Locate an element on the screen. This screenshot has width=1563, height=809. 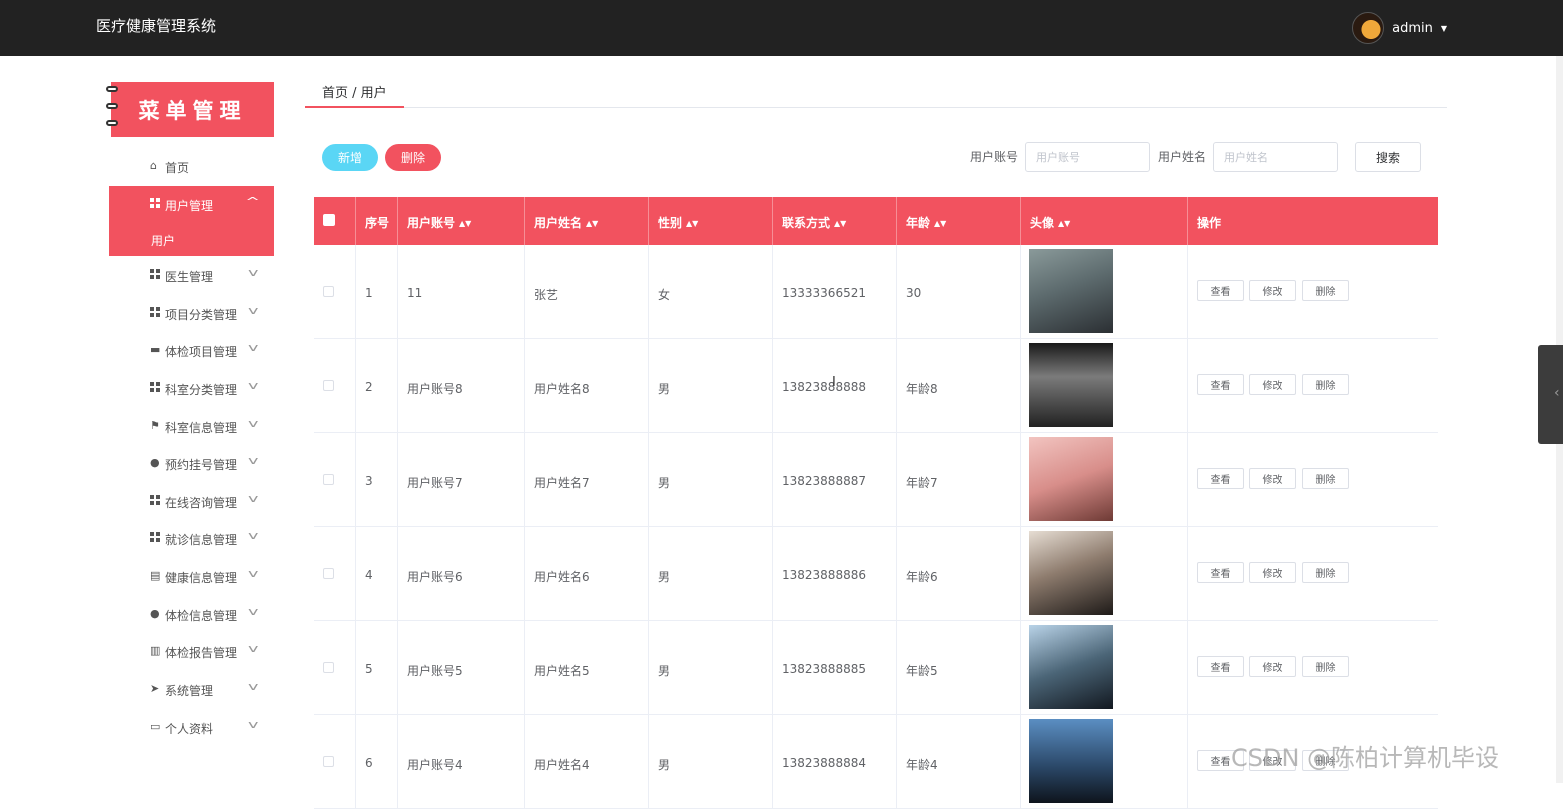
sidebar-item-6: ⚑ 科室信息管理 v is located at coordinates (191, 427).